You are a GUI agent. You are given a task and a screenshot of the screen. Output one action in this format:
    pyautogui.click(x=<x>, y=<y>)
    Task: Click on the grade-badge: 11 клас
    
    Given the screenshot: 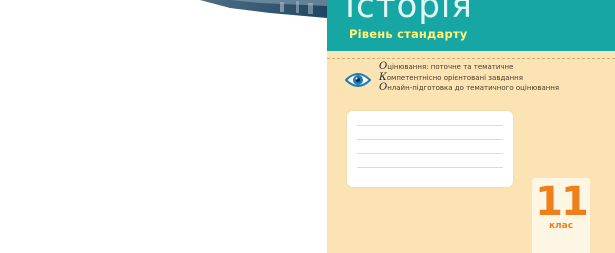 What is the action you would take?
    pyautogui.click(x=561, y=215)
    